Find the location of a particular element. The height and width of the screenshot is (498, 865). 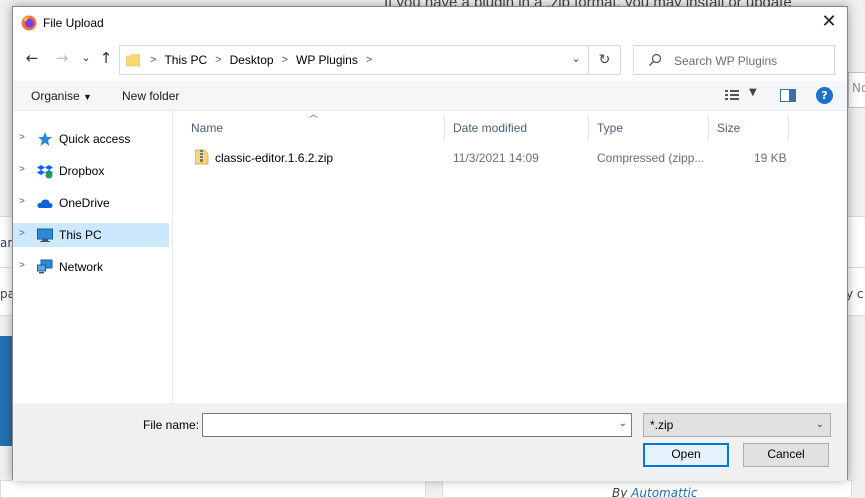

cloud-icon is located at coordinates (45, 203).